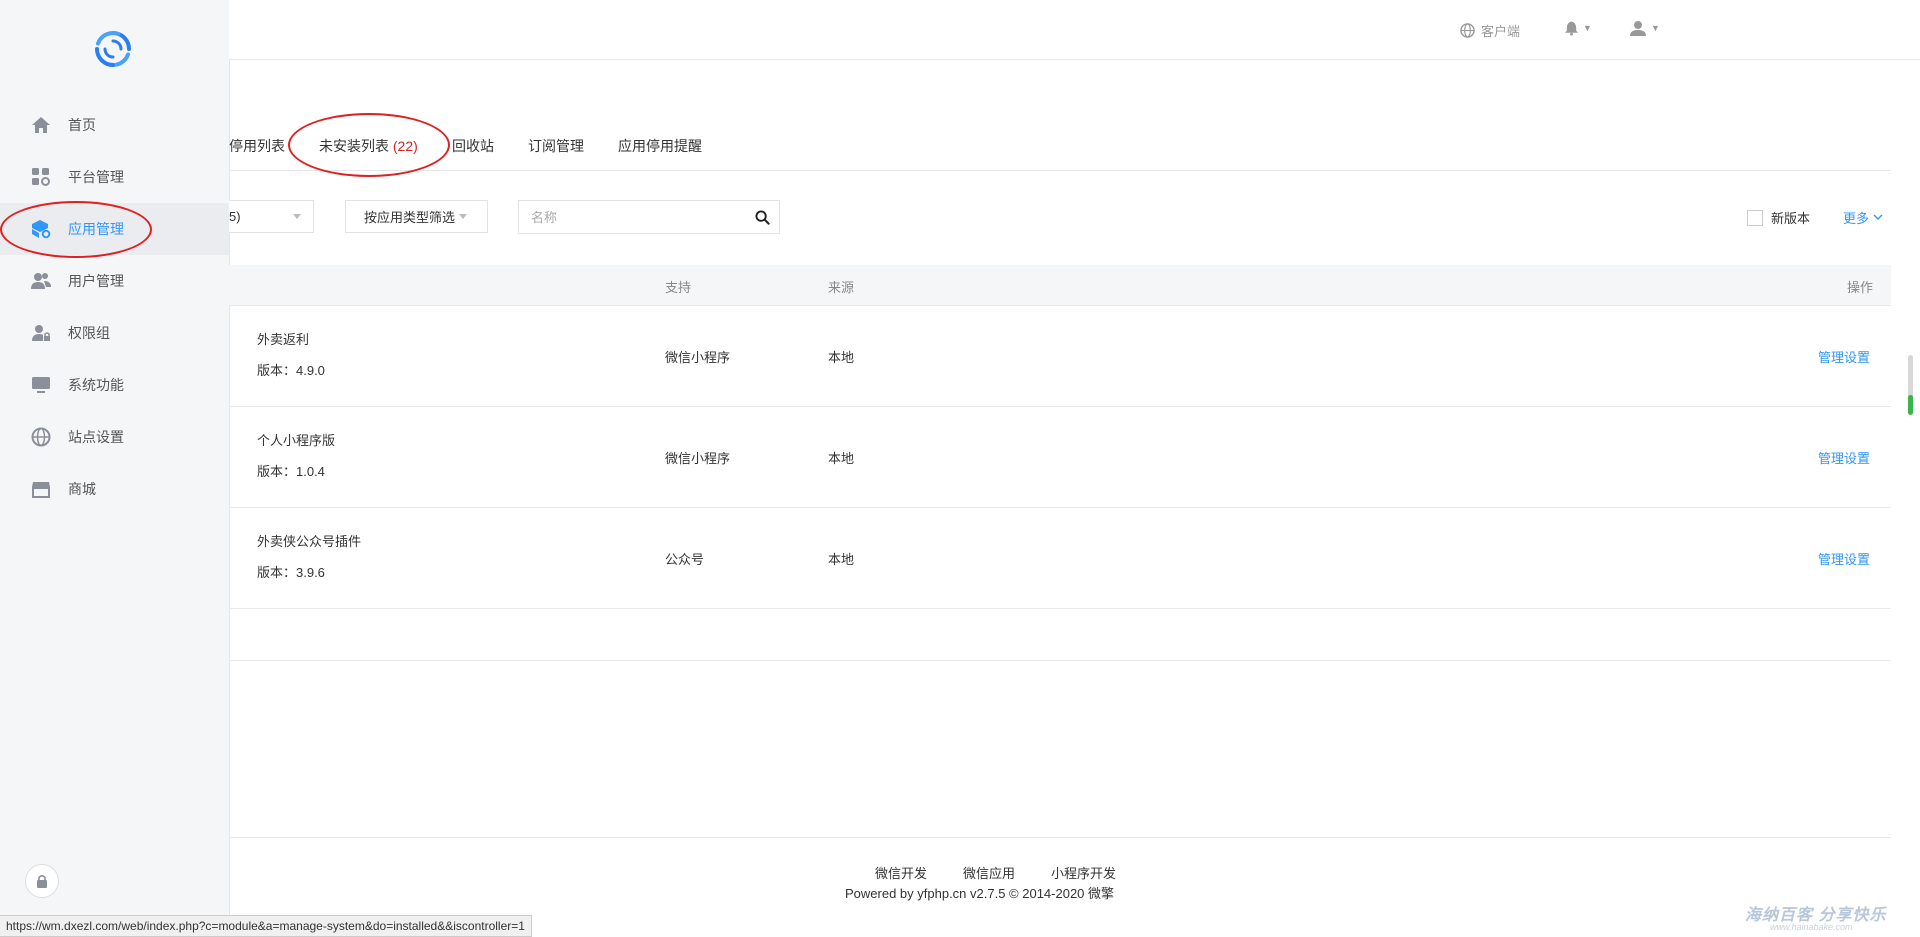 The width and height of the screenshot is (1920, 937). Describe the element at coordinates (901, 872) in the screenshot. I see `footer-link-wechat-dev: 微信开发` at that location.